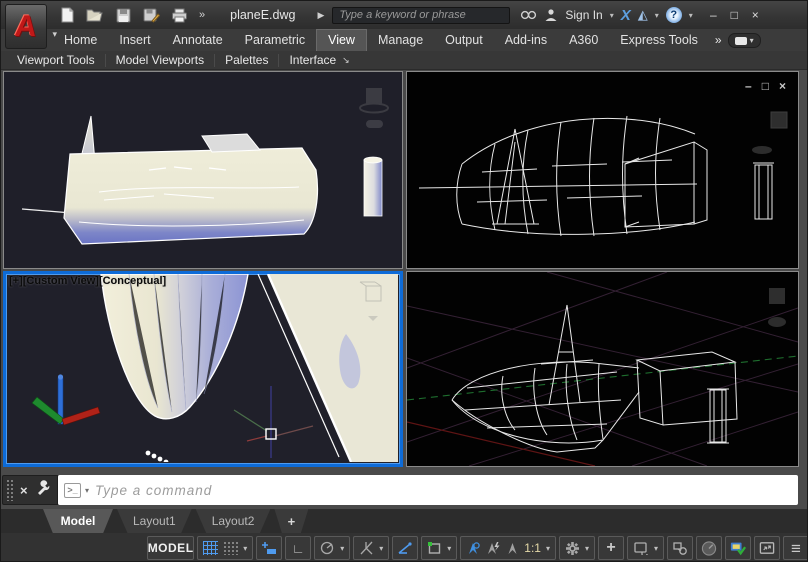  What do you see at coordinates (718, 40) in the screenshot?
I see `ribbon-tabs-overflow-icon: »` at bounding box center [718, 40].